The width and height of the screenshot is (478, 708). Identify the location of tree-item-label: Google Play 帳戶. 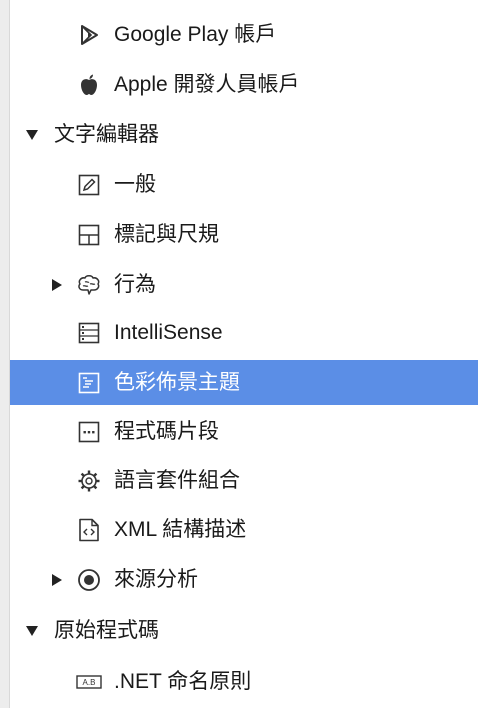
(195, 34).